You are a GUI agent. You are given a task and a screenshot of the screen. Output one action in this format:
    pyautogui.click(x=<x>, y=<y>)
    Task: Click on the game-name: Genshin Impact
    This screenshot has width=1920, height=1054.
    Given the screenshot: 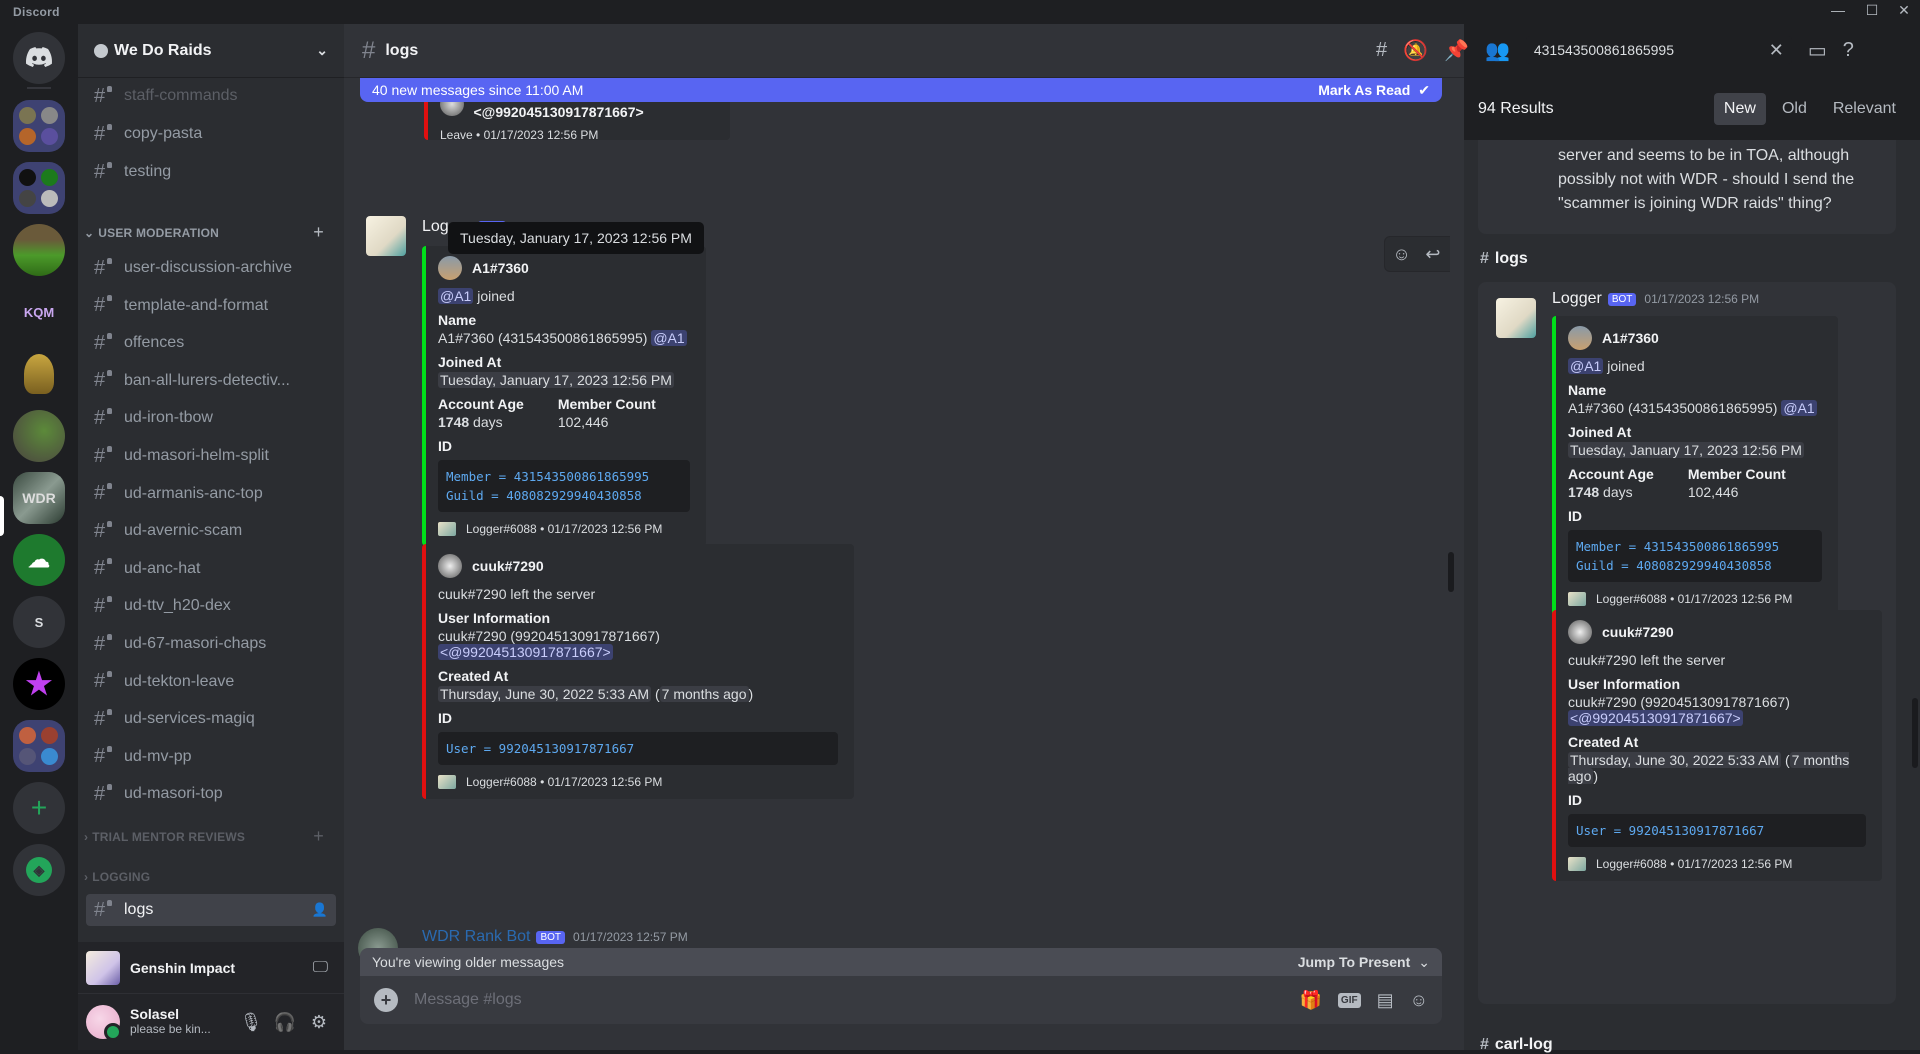 What is the action you would take?
    pyautogui.click(x=183, y=967)
    